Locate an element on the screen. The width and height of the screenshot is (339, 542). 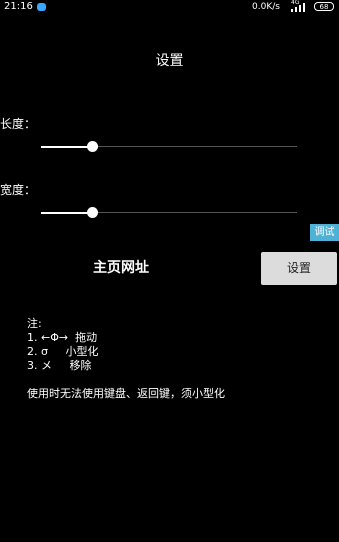
status-time: 21:16 is located at coordinates (18, 6).